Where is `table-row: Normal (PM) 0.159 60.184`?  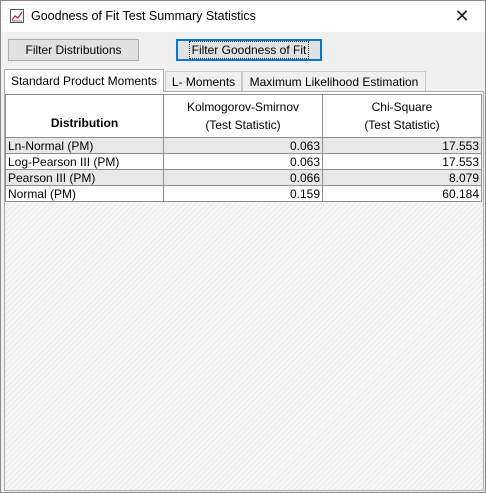
table-row: Normal (PM) 0.159 60.184 is located at coordinates (243, 193).